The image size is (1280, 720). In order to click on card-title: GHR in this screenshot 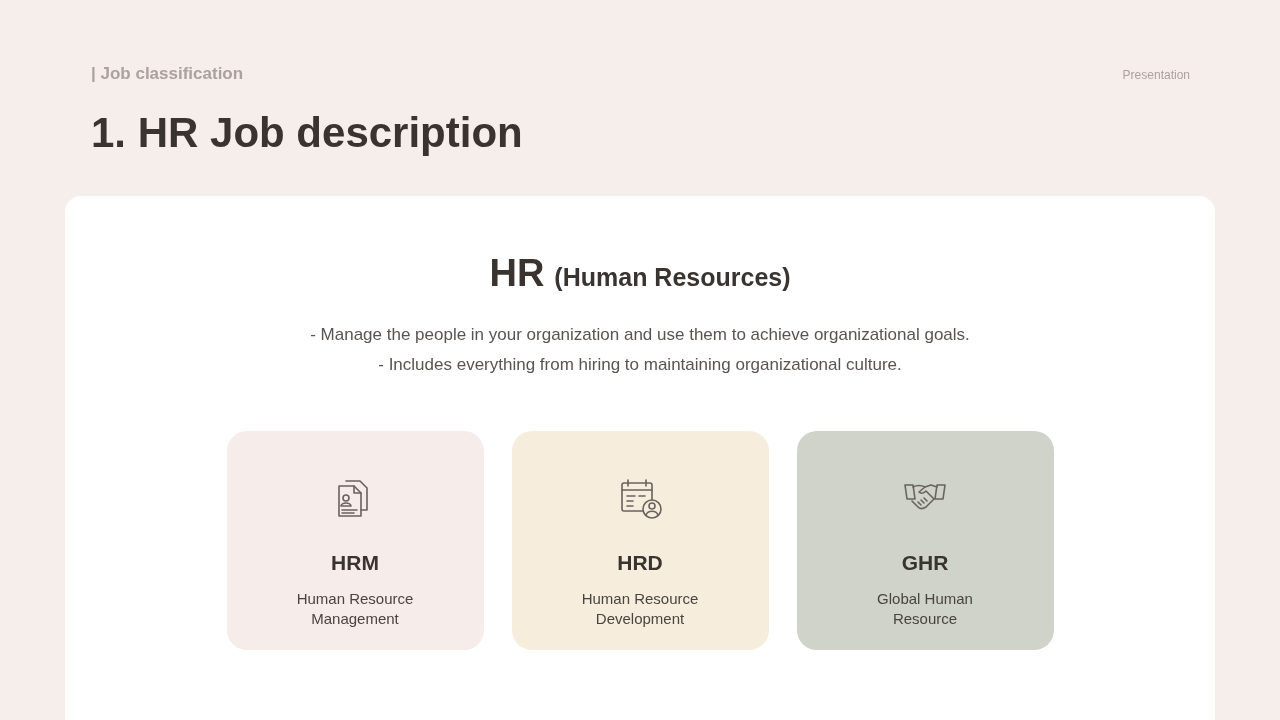, I will do `click(925, 563)`.